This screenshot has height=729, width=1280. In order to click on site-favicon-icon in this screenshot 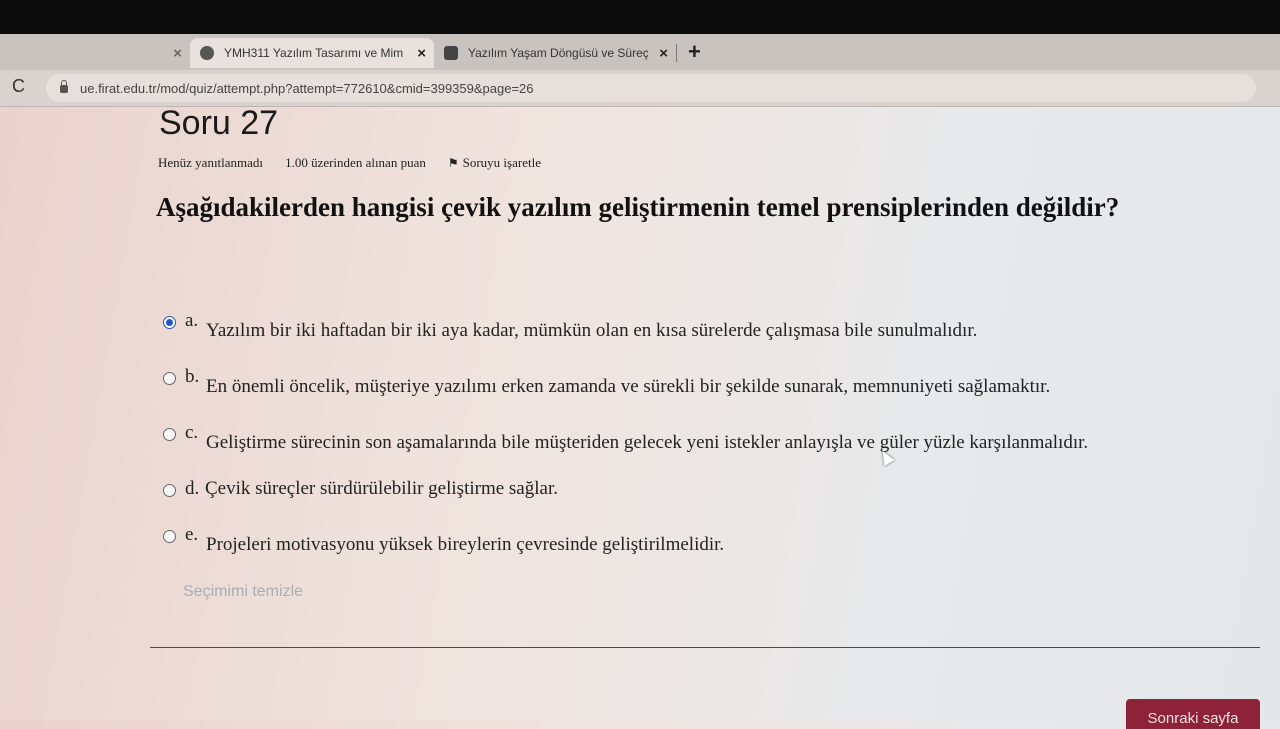, I will do `click(207, 53)`.